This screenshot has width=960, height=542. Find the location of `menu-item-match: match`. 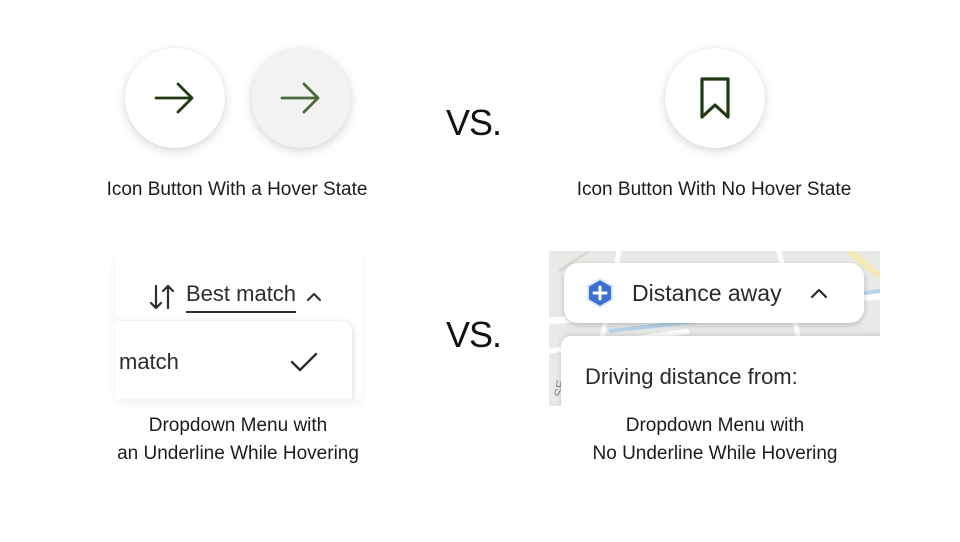

menu-item-match: match is located at coordinates (149, 362).